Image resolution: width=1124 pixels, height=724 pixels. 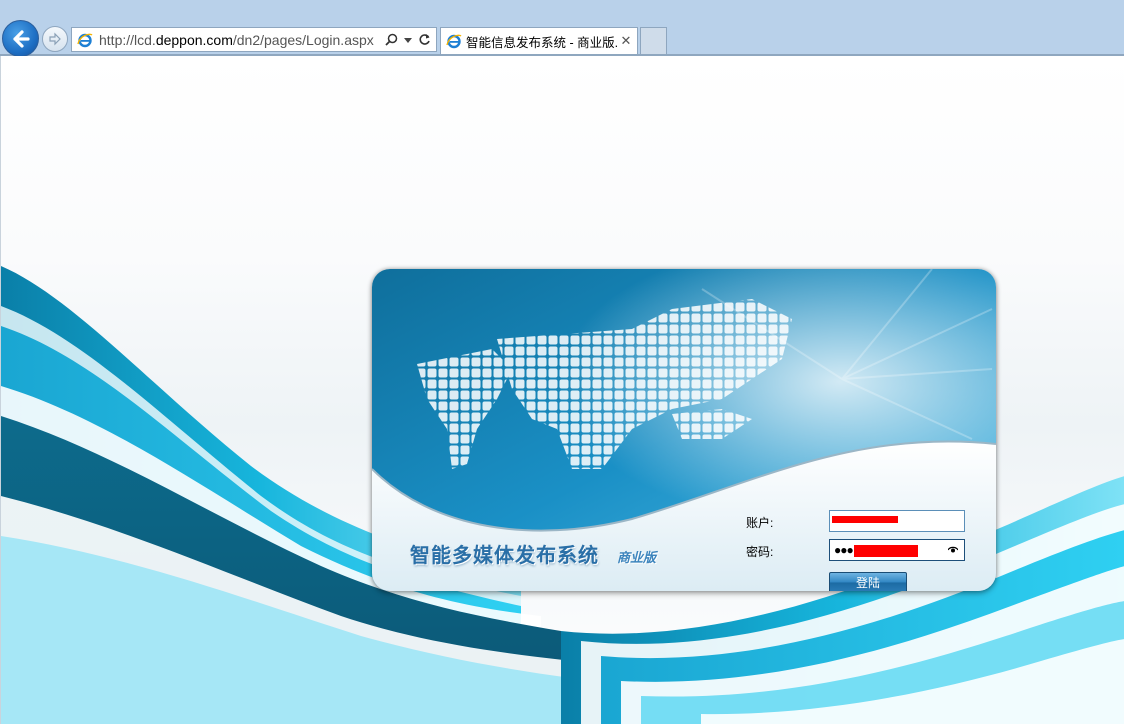 What do you see at coordinates (424, 39) in the screenshot?
I see `refresh-icon` at bounding box center [424, 39].